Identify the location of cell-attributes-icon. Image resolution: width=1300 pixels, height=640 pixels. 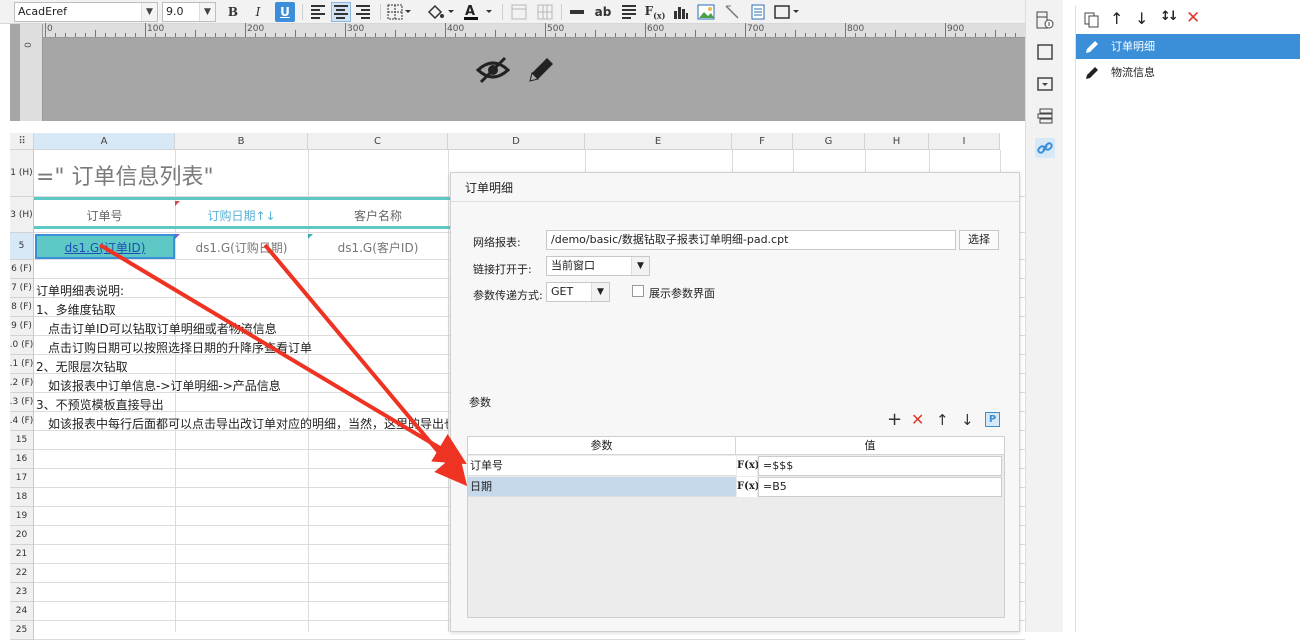
(1045, 20).